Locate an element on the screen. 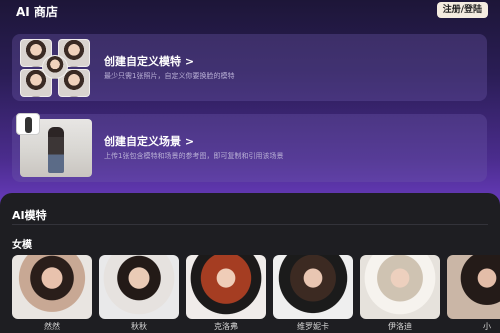 The image size is (500, 333). card-subtitle: 最少只需1张照片，自定义你要换脸的模特 is located at coordinates (169, 76).